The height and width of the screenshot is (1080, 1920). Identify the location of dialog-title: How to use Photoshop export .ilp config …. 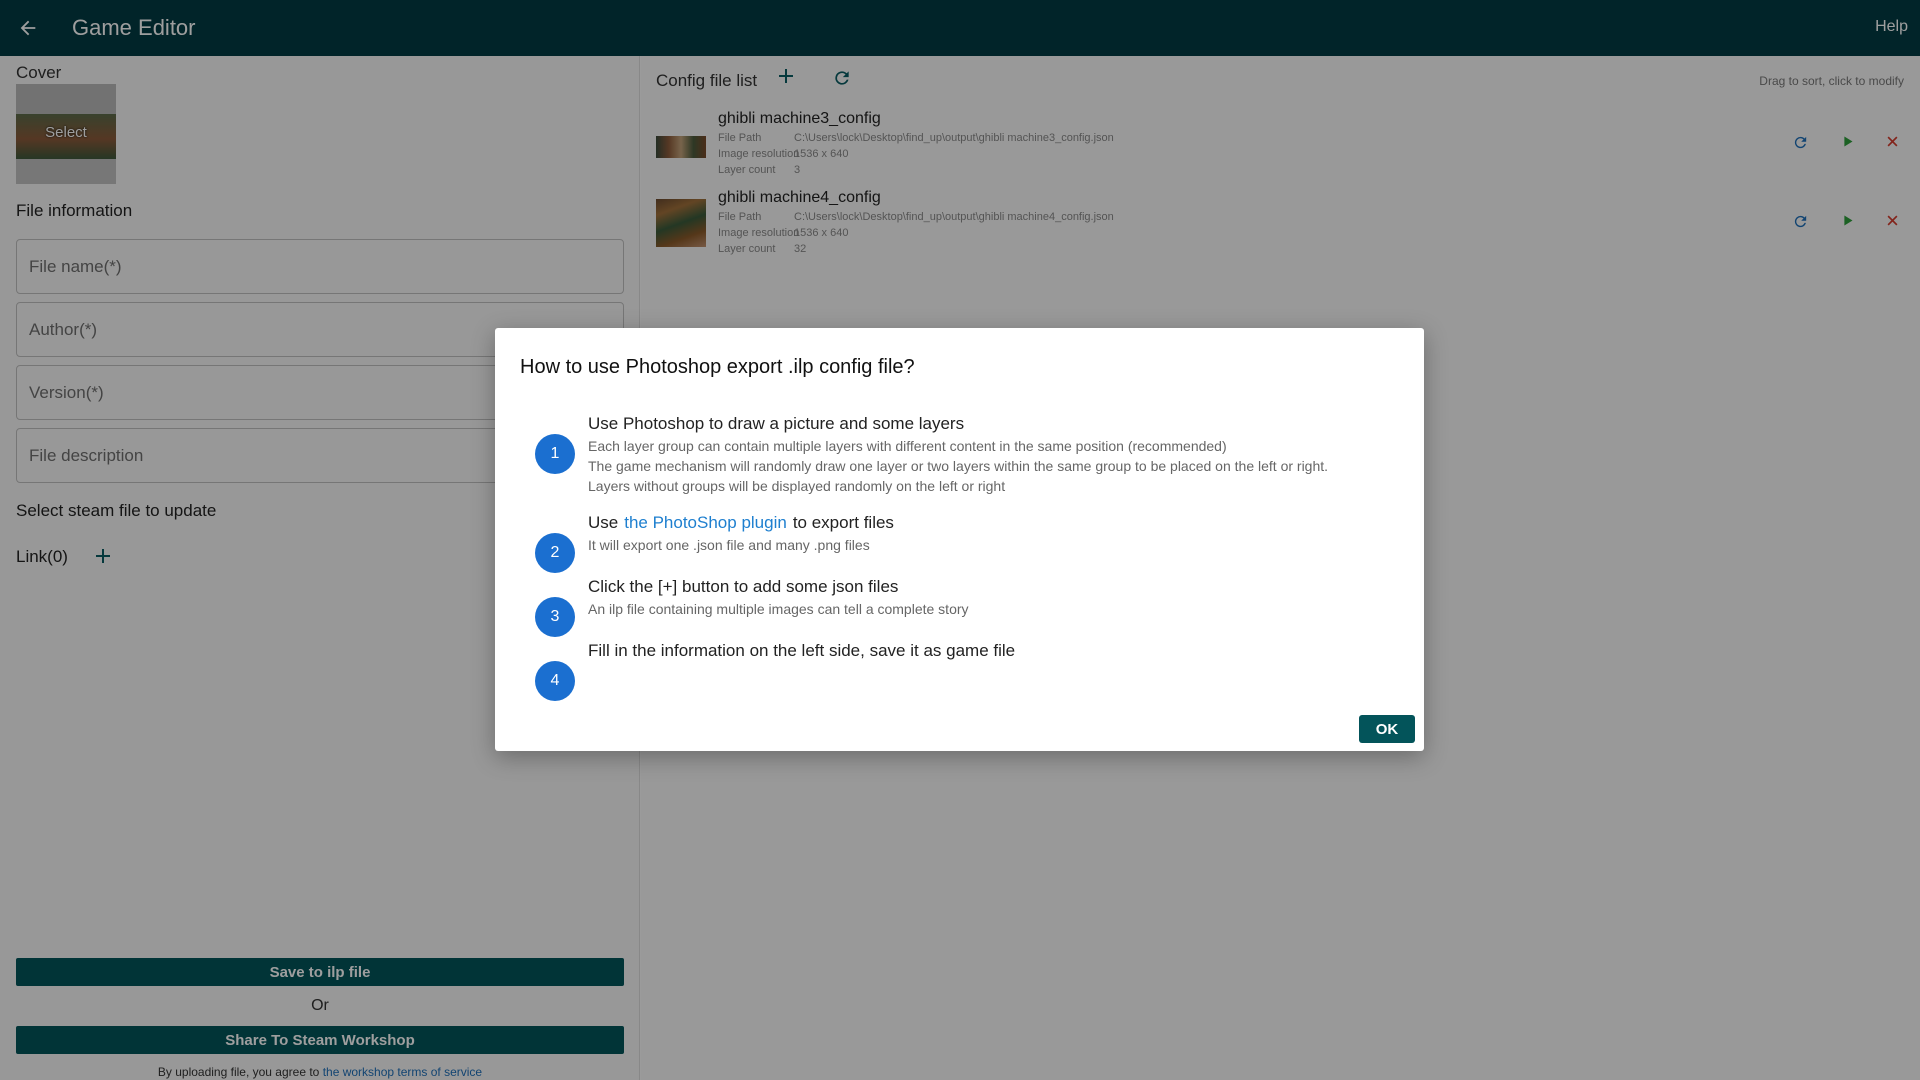
(717, 367).